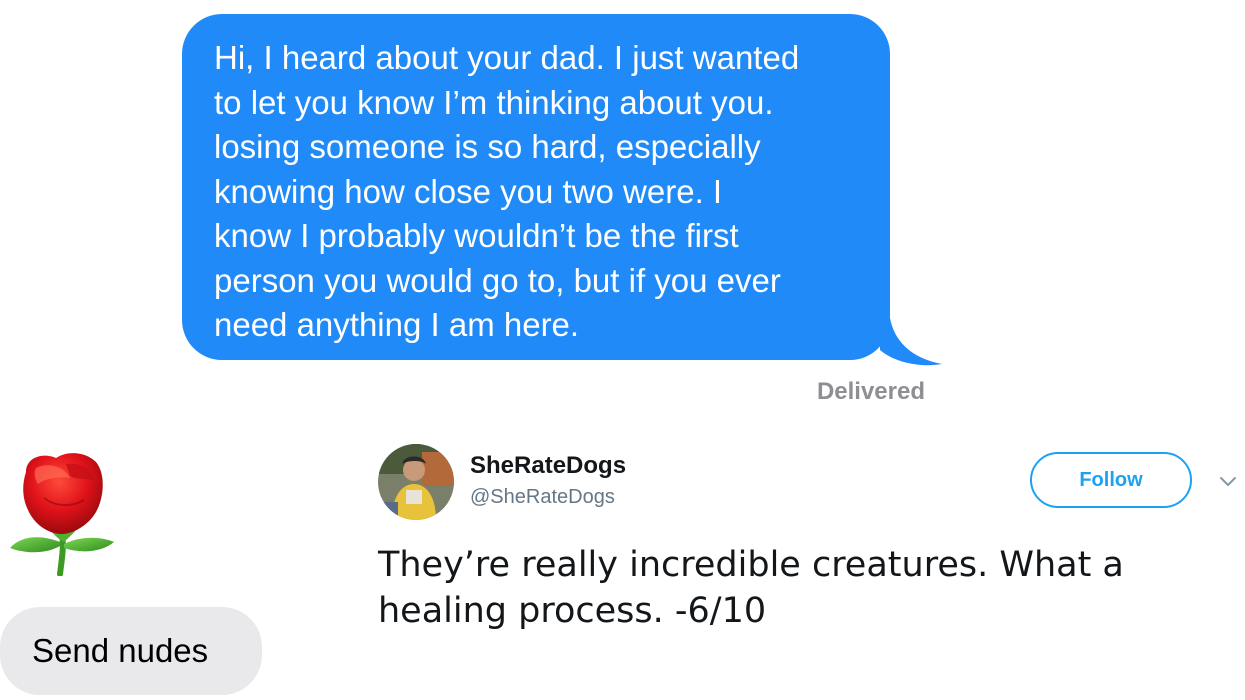 The width and height of the screenshot is (1245, 700). I want to click on received-message-text: Send nudes, so click(120, 650).